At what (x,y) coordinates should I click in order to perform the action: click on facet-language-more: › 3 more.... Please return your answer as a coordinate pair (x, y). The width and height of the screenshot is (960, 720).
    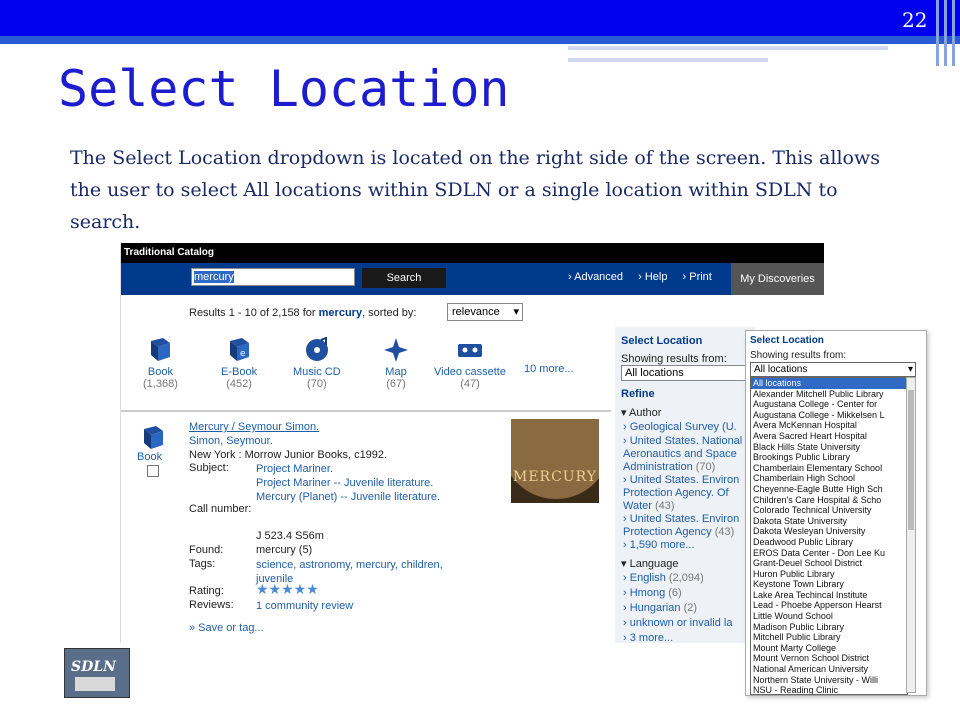
    Looking at the image, I should click on (688, 637).